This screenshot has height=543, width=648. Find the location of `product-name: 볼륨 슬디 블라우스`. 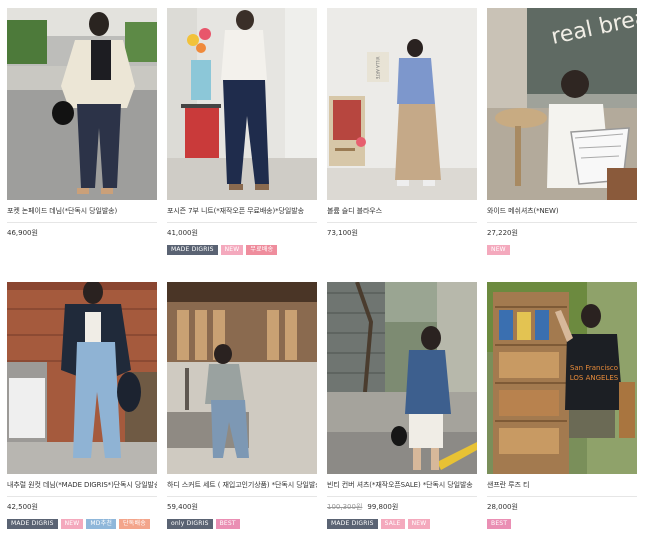

product-name: 볼륨 슬디 블라우스 is located at coordinates (402, 211).